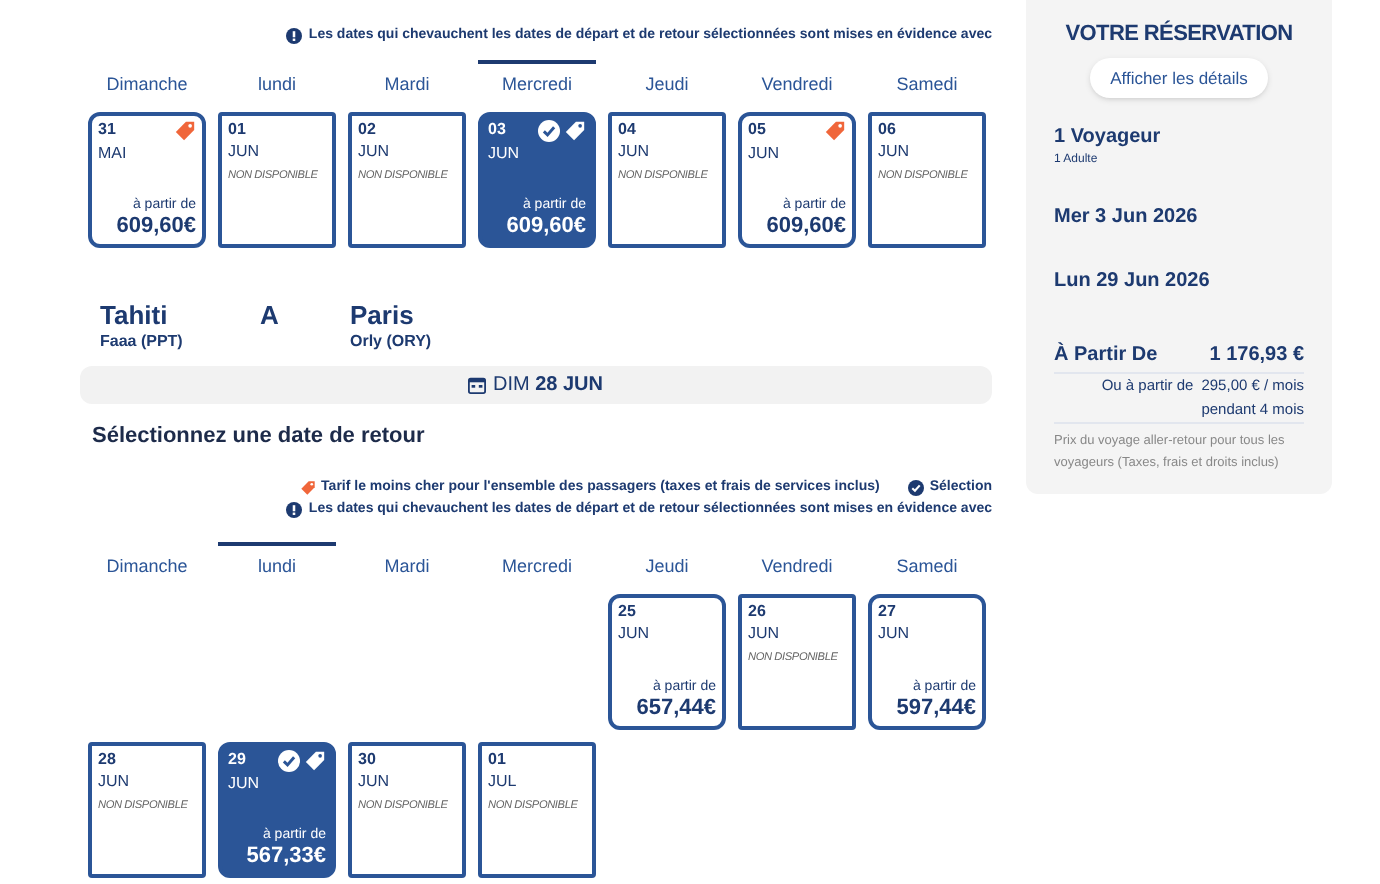 This screenshot has height=884, width=1380. What do you see at coordinates (887, 612) in the screenshot?
I see `day-number: 27` at bounding box center [887, 612].